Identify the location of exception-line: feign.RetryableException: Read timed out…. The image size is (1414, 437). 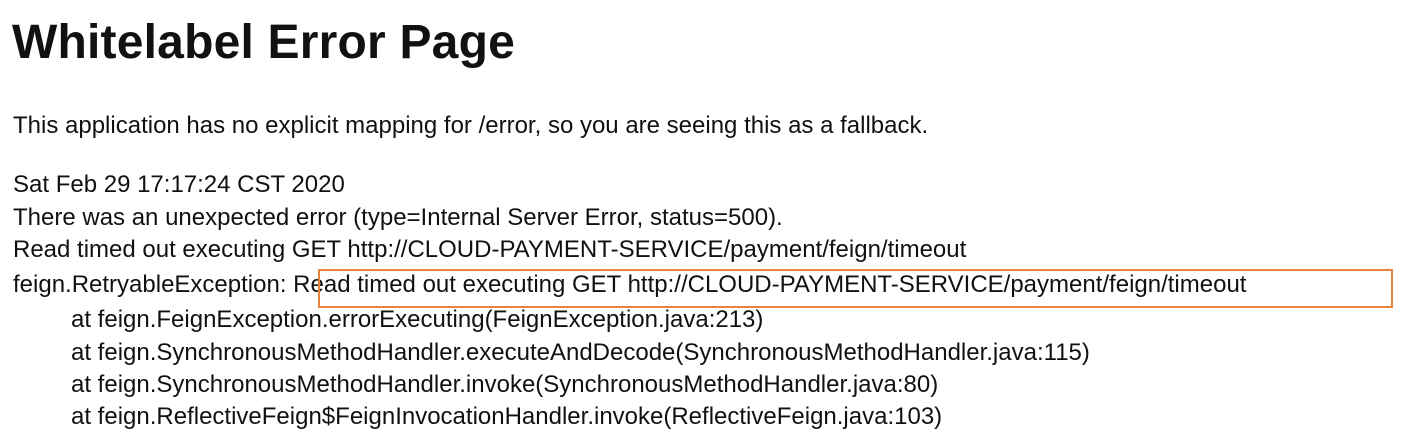
(629, 285).